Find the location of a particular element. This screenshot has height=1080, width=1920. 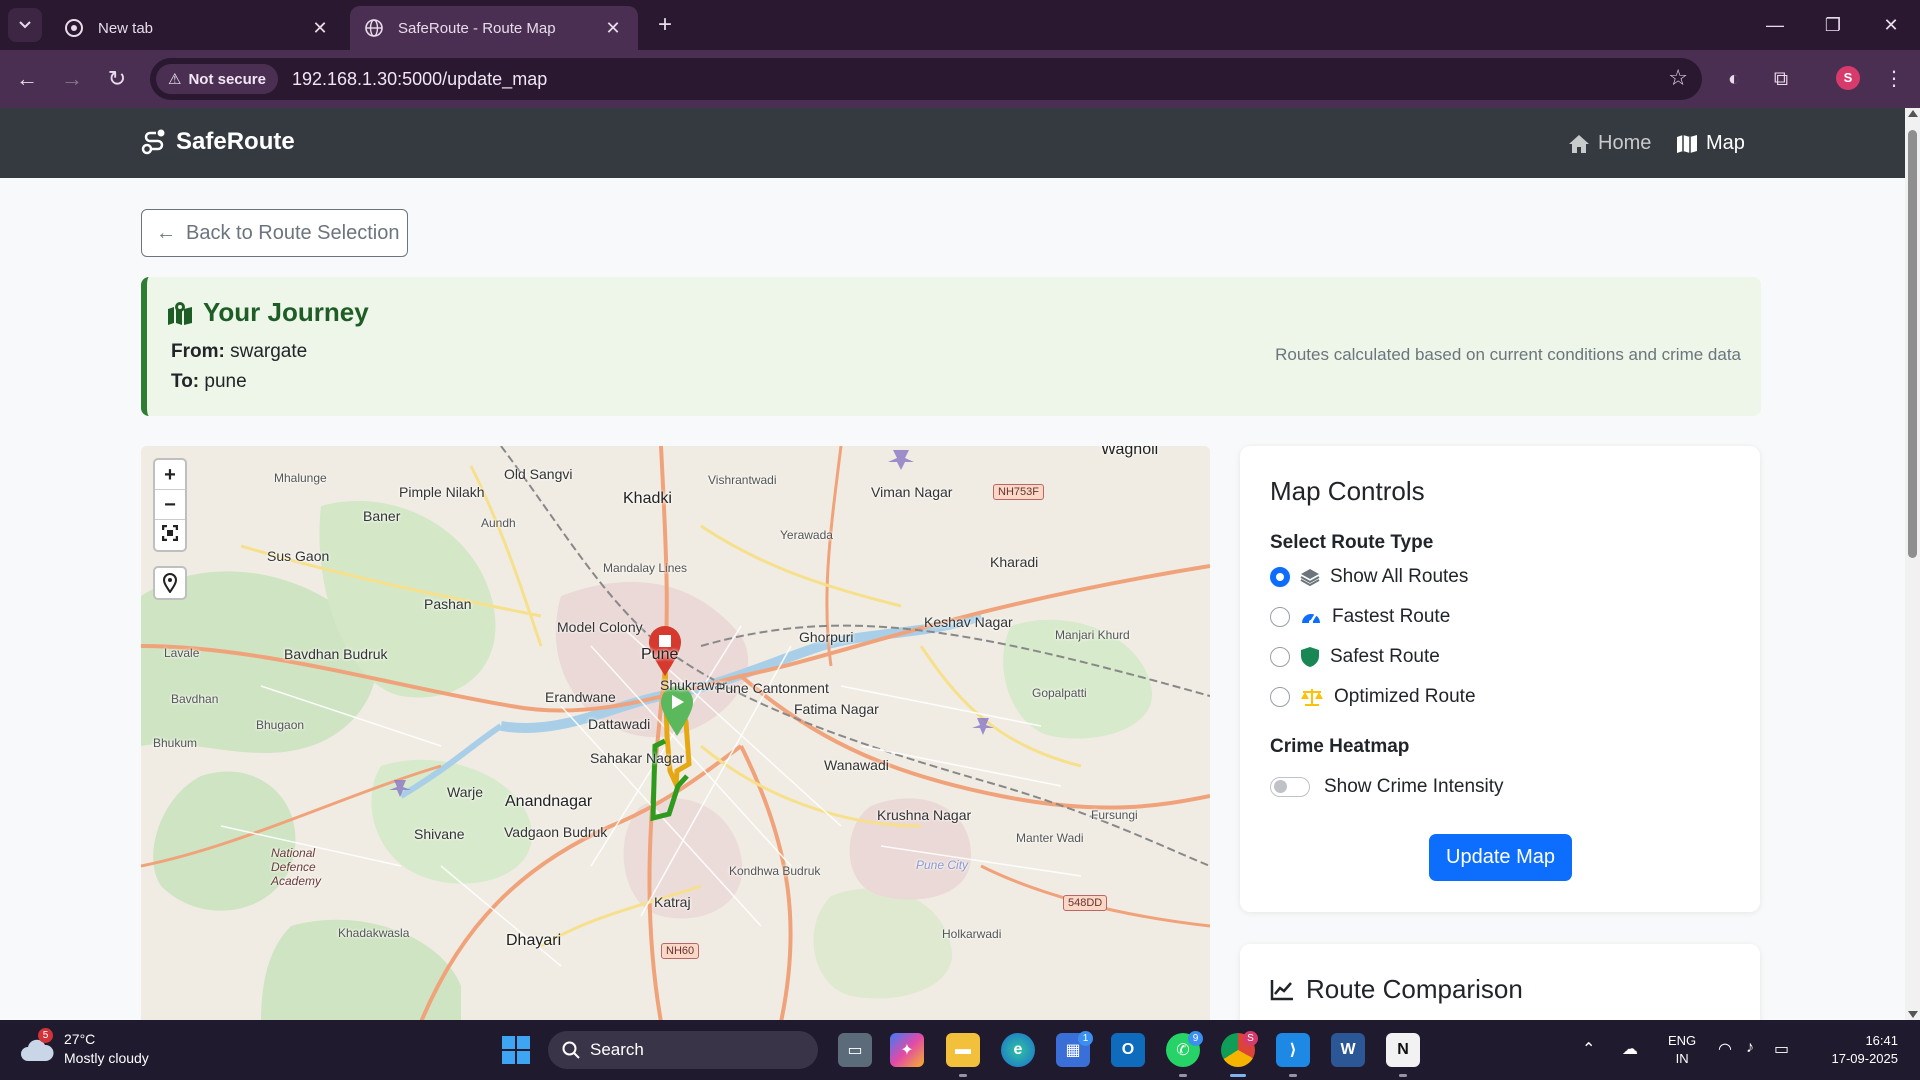

tab-new-tab: New tab ✕ is located at coordinates (197, 28).